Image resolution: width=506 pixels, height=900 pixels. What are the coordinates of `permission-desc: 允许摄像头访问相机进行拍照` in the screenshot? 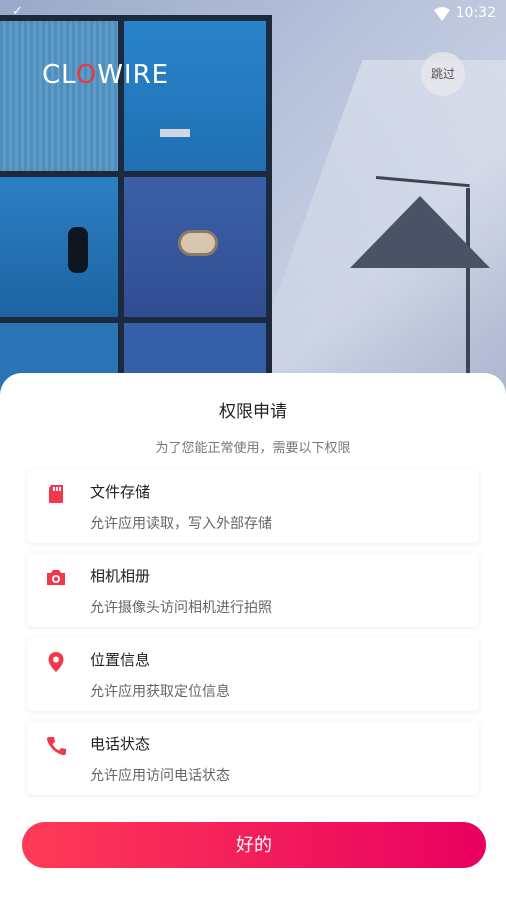 It's located at (181, 608).